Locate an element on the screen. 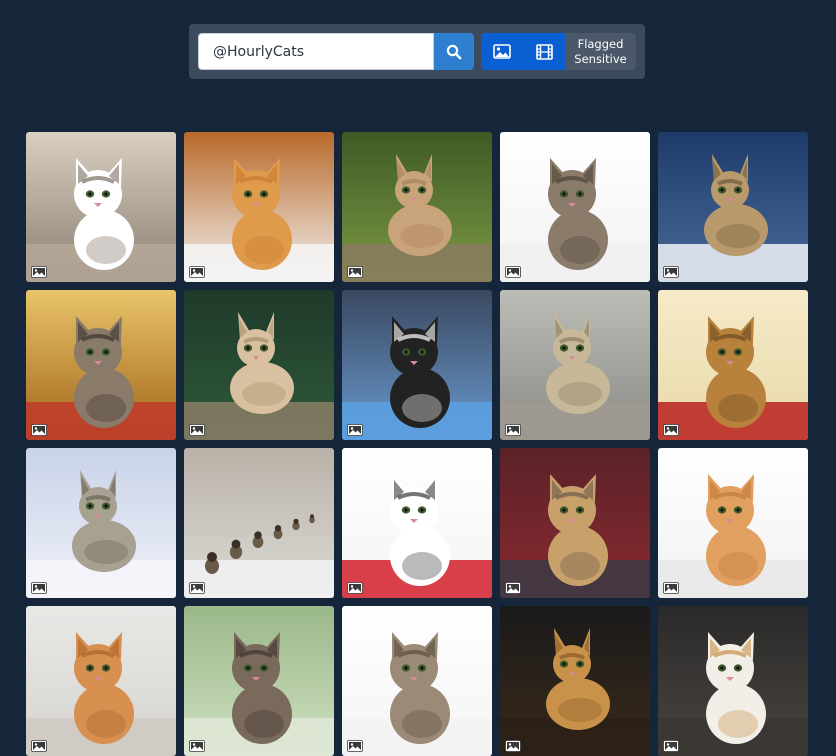 This screenshot has height=756, width=836. film-icon is located at coordinates (544, 51).